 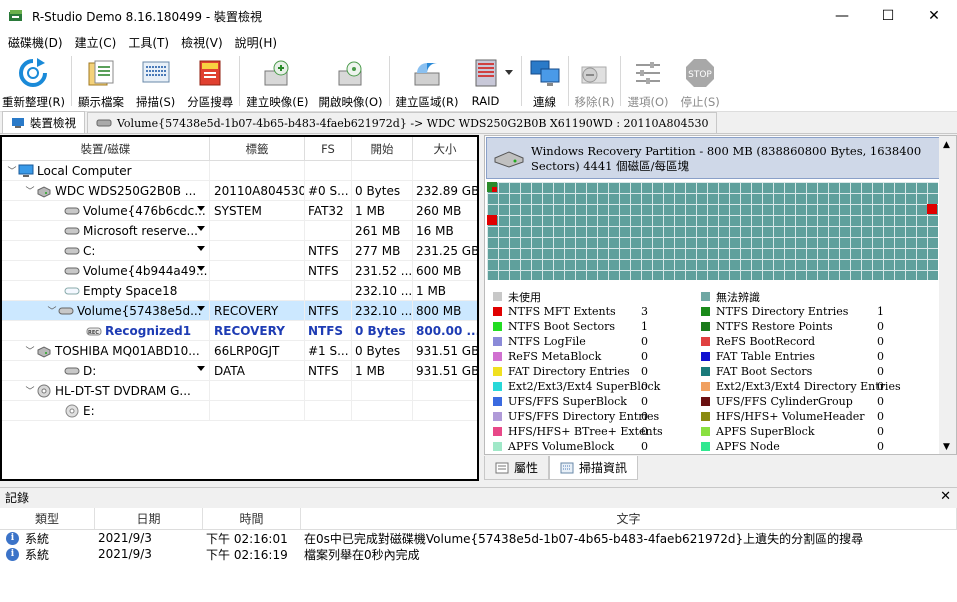 What do you see at coordinates (509, 81) in the screenshot?
I see `raid-dropdown` at bounding box center [509, 81].